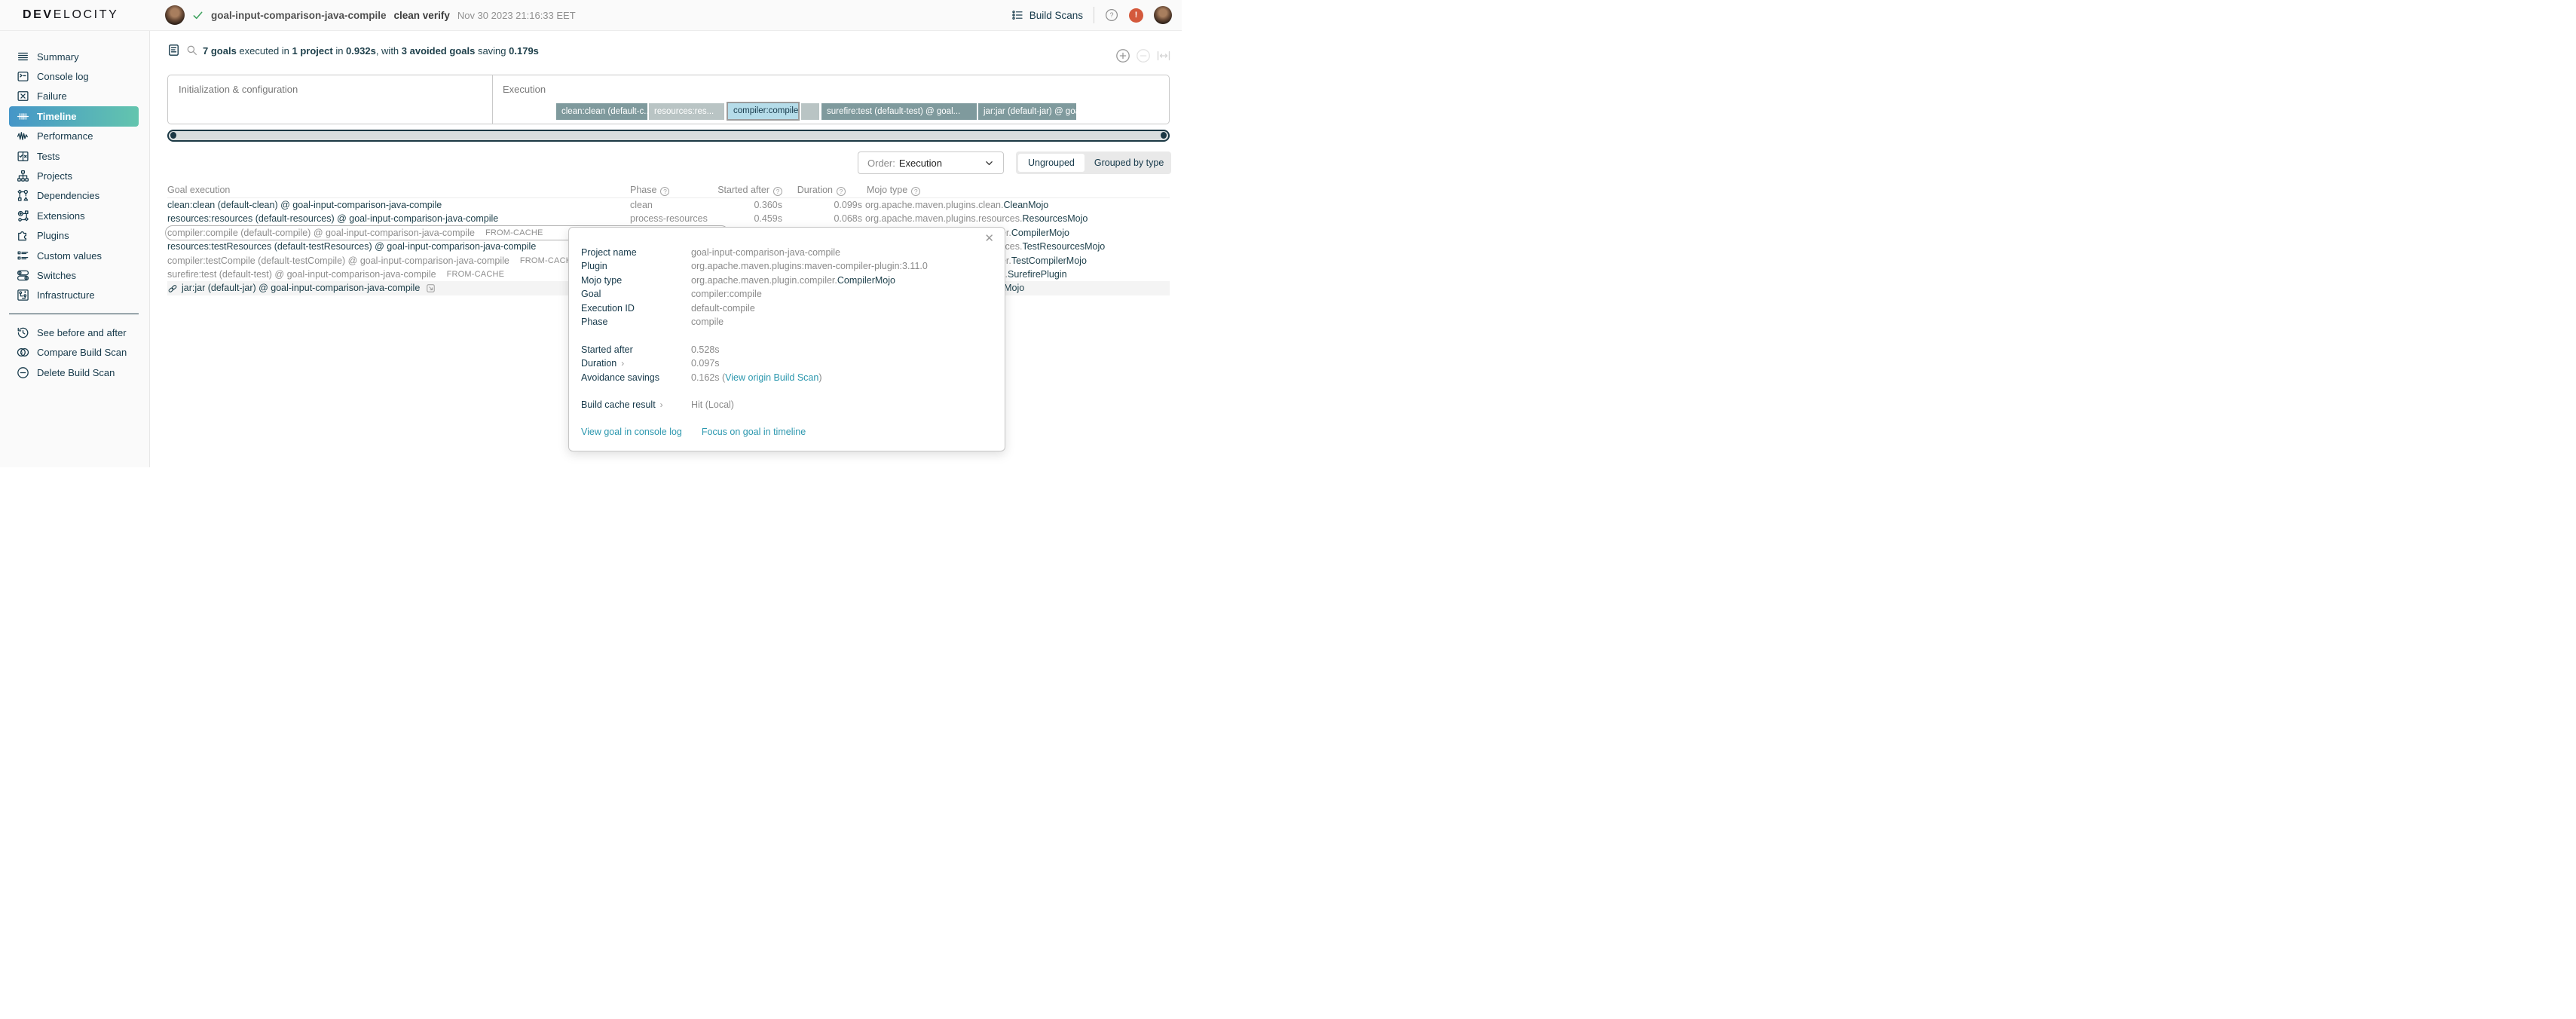  Describe the element at coordinates (1163, 56) in the screenshot. I see `fit-width-icon` at that location.